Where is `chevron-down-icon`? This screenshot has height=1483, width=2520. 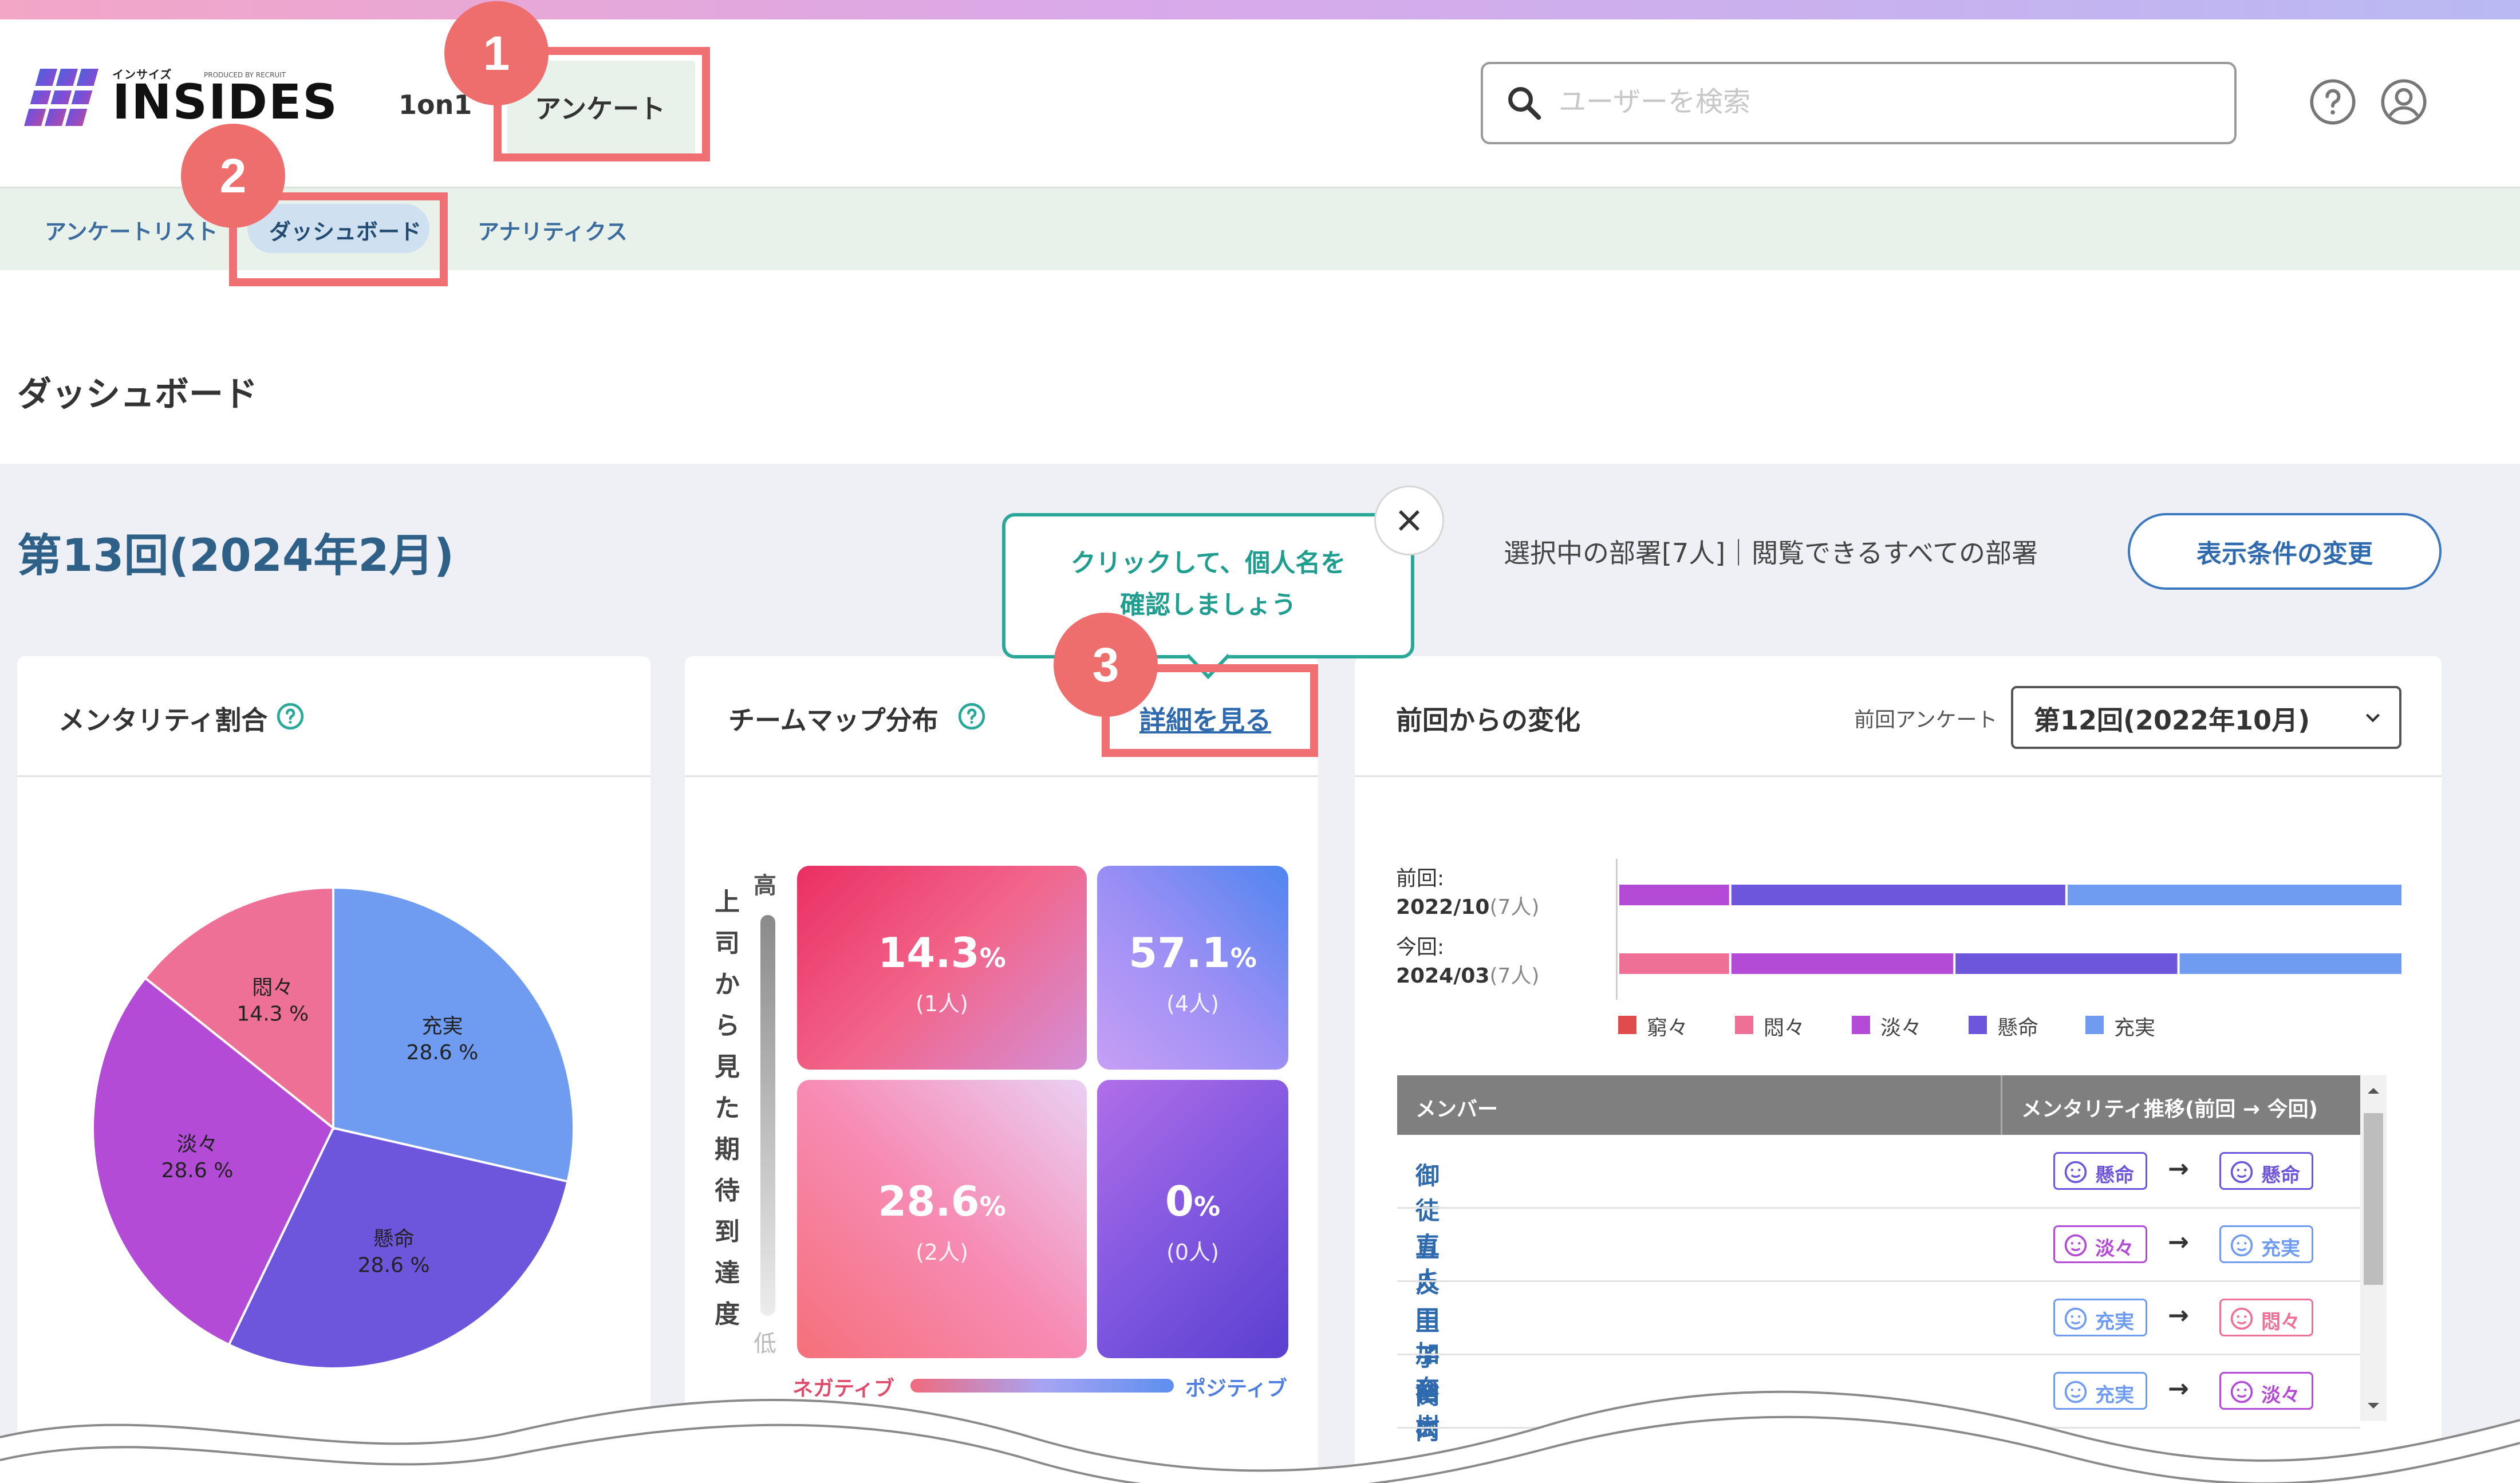 chevron-down-icon is located at coordinates (2373, 718).